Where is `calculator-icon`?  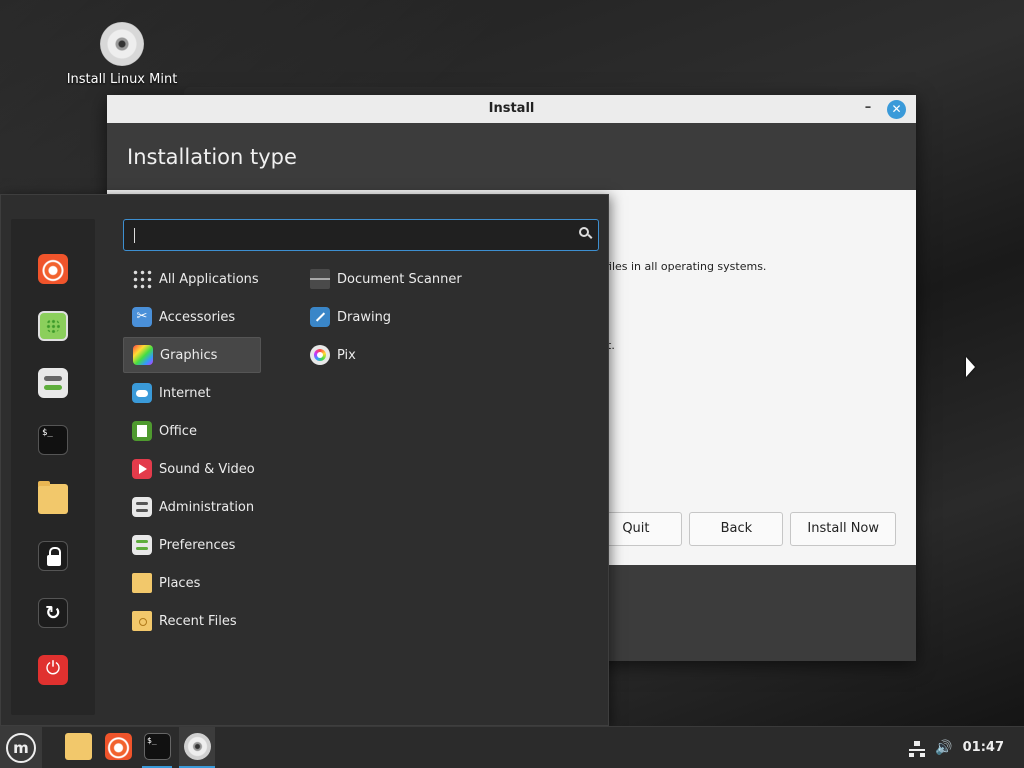
calculator-icon is located at coordinates (53, 326).